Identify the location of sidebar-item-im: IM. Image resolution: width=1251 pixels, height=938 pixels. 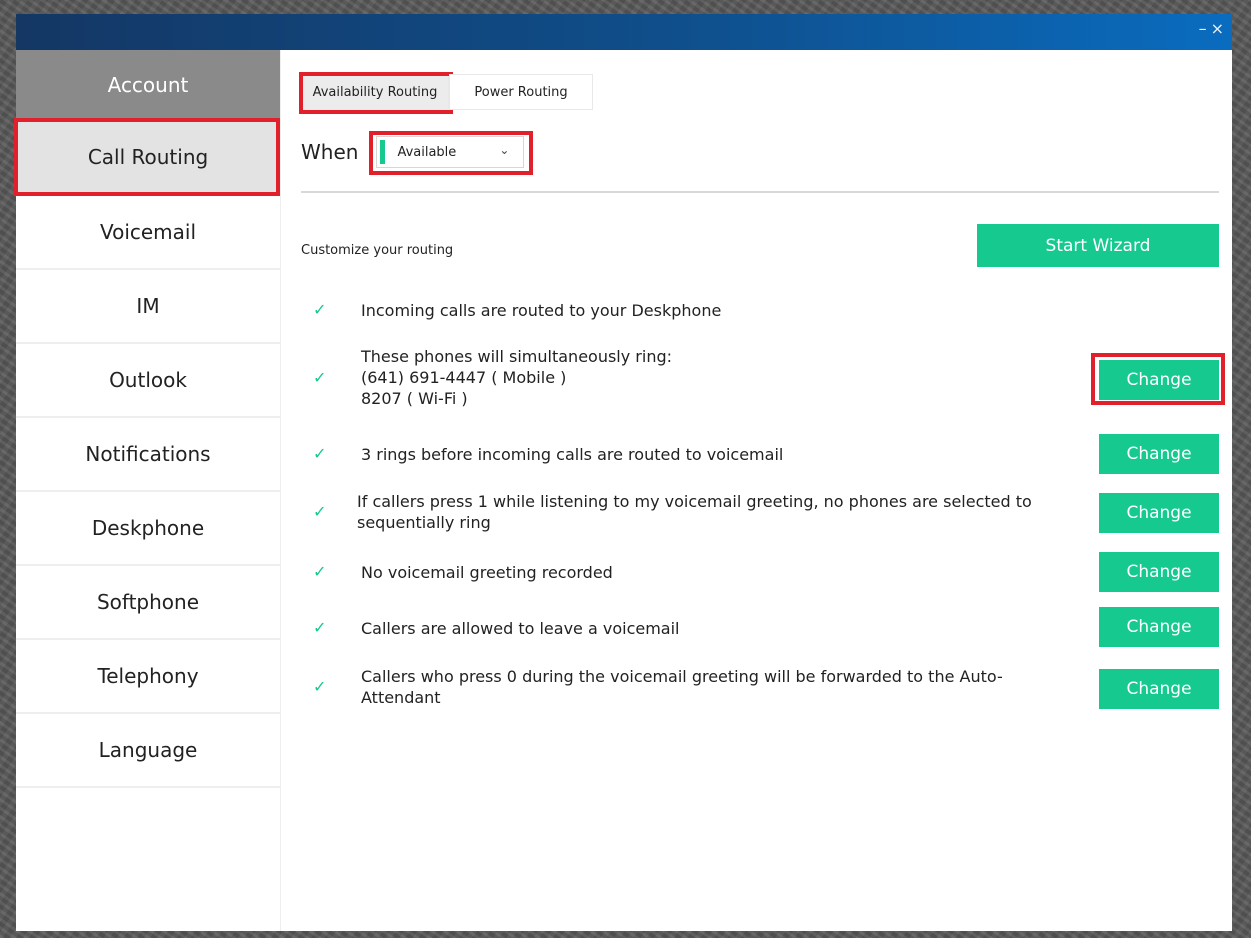
(148, 307).